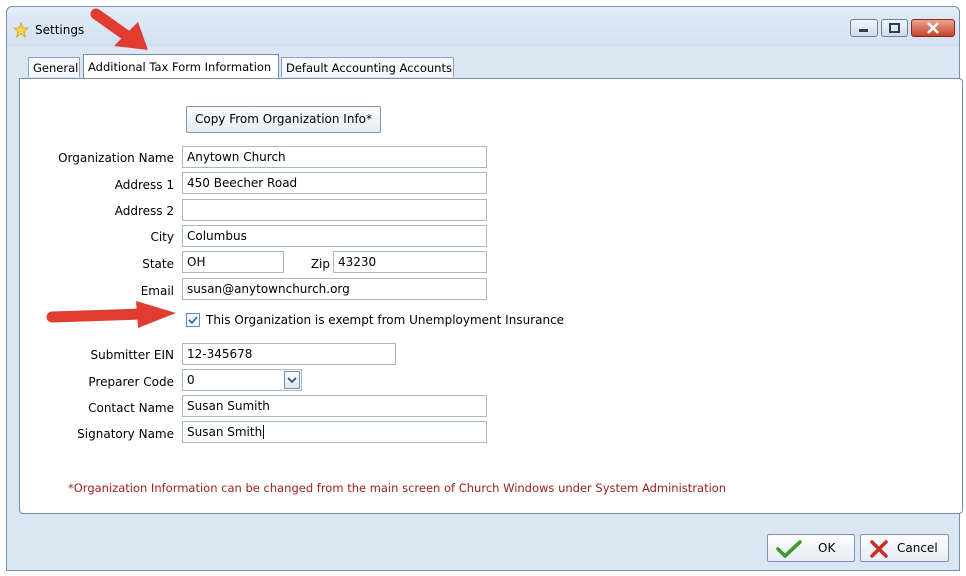 The width and height of the screenshot is (966, 576). What do you see at coordinates (283, 119) in the screenshot?
I see `copy-from-organization-button: Copy From Organization Info*` at bounding box center [283, 119].